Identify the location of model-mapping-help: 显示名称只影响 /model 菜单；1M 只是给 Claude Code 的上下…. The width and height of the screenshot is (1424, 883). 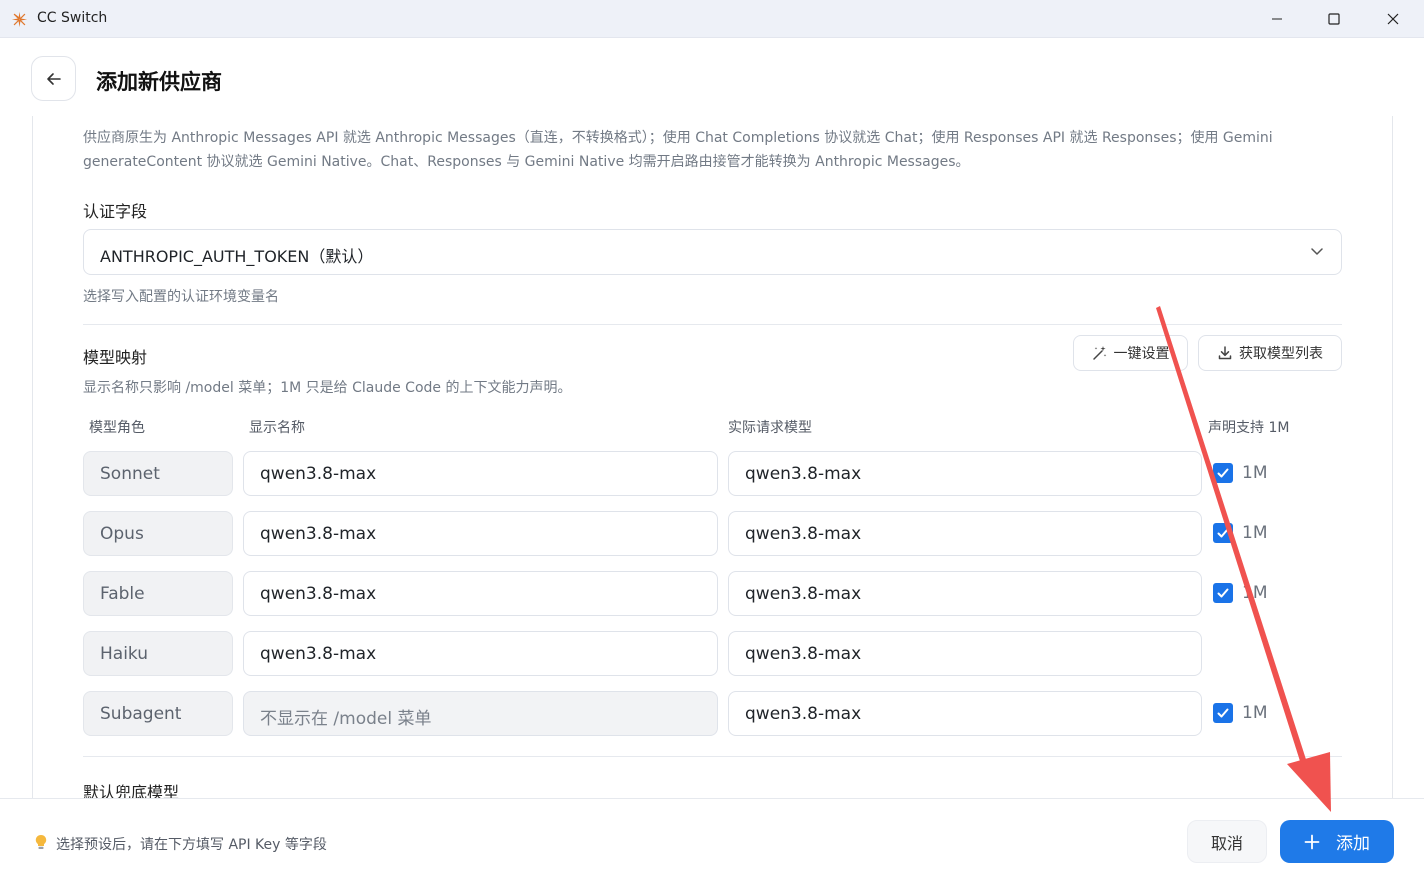
(327, 388).